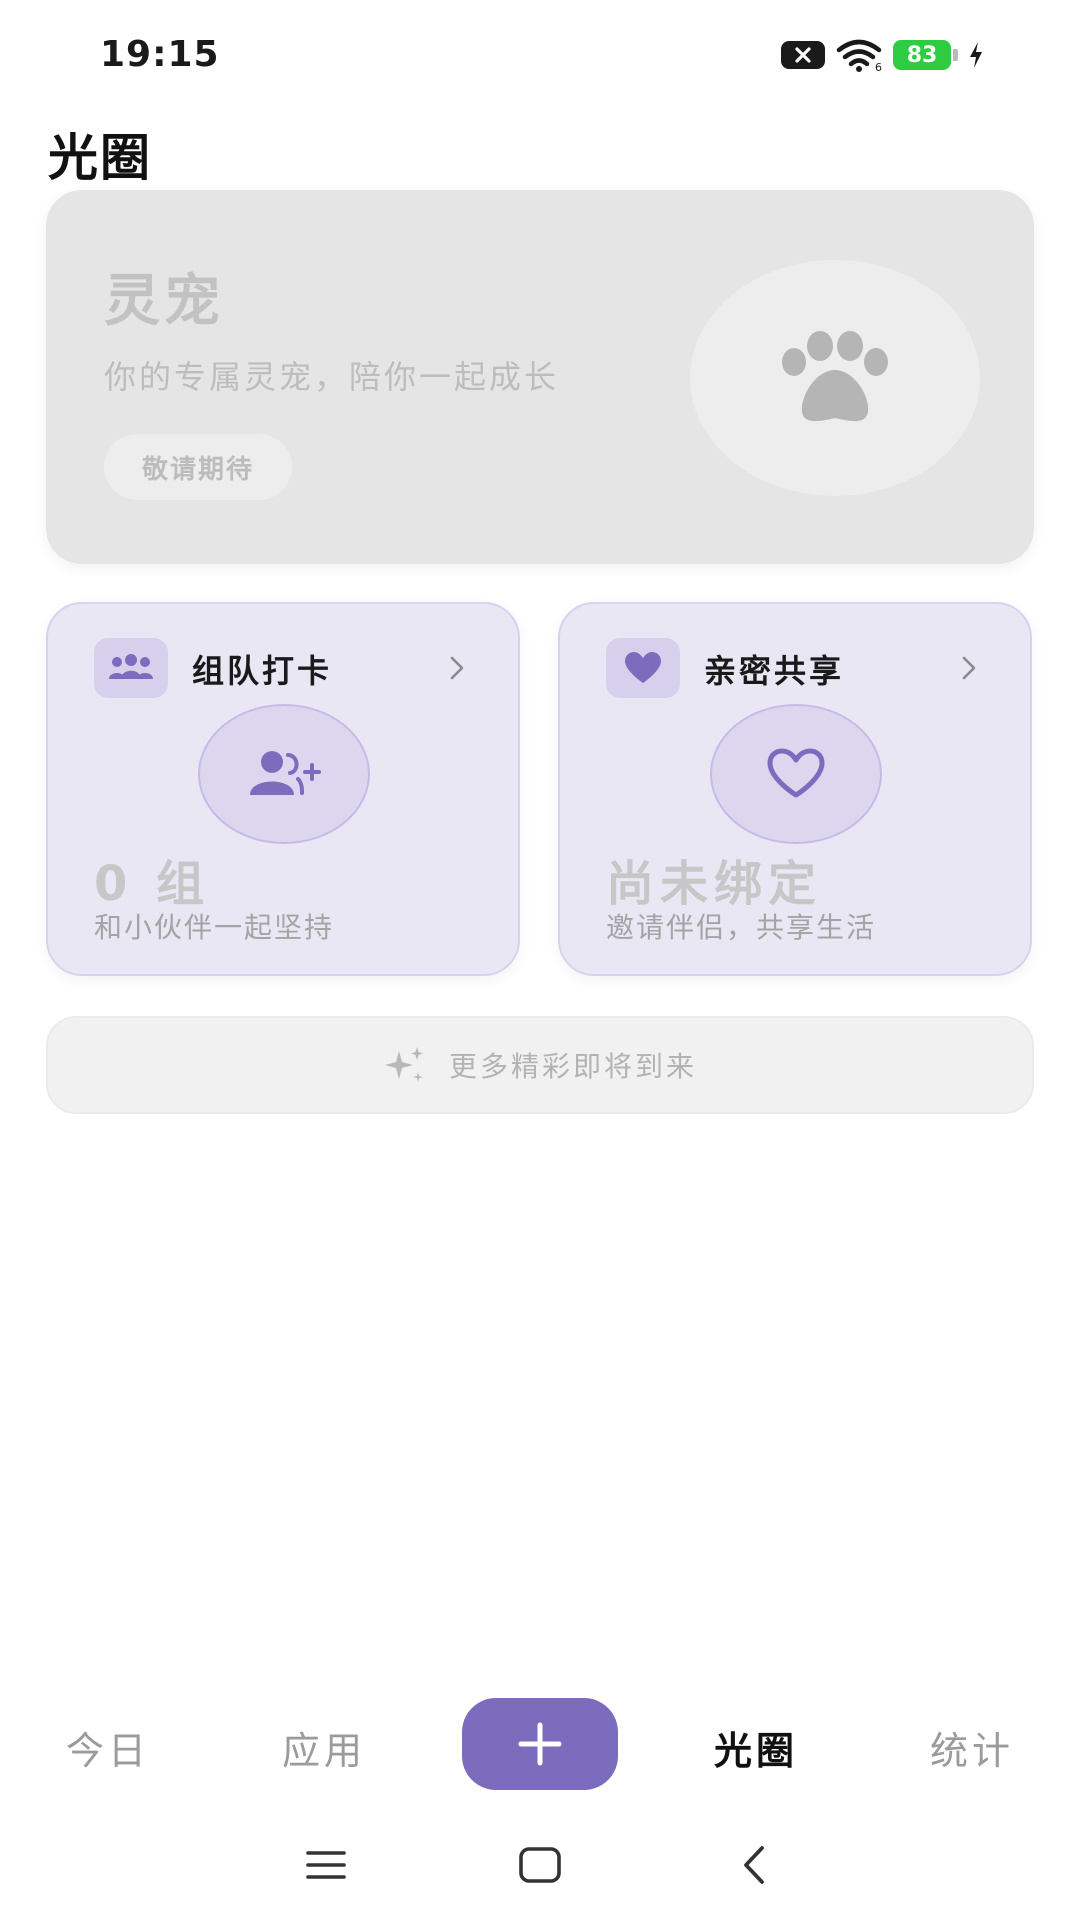  I want to click on nav-tab-stats: 统计, so click(972, 1747).